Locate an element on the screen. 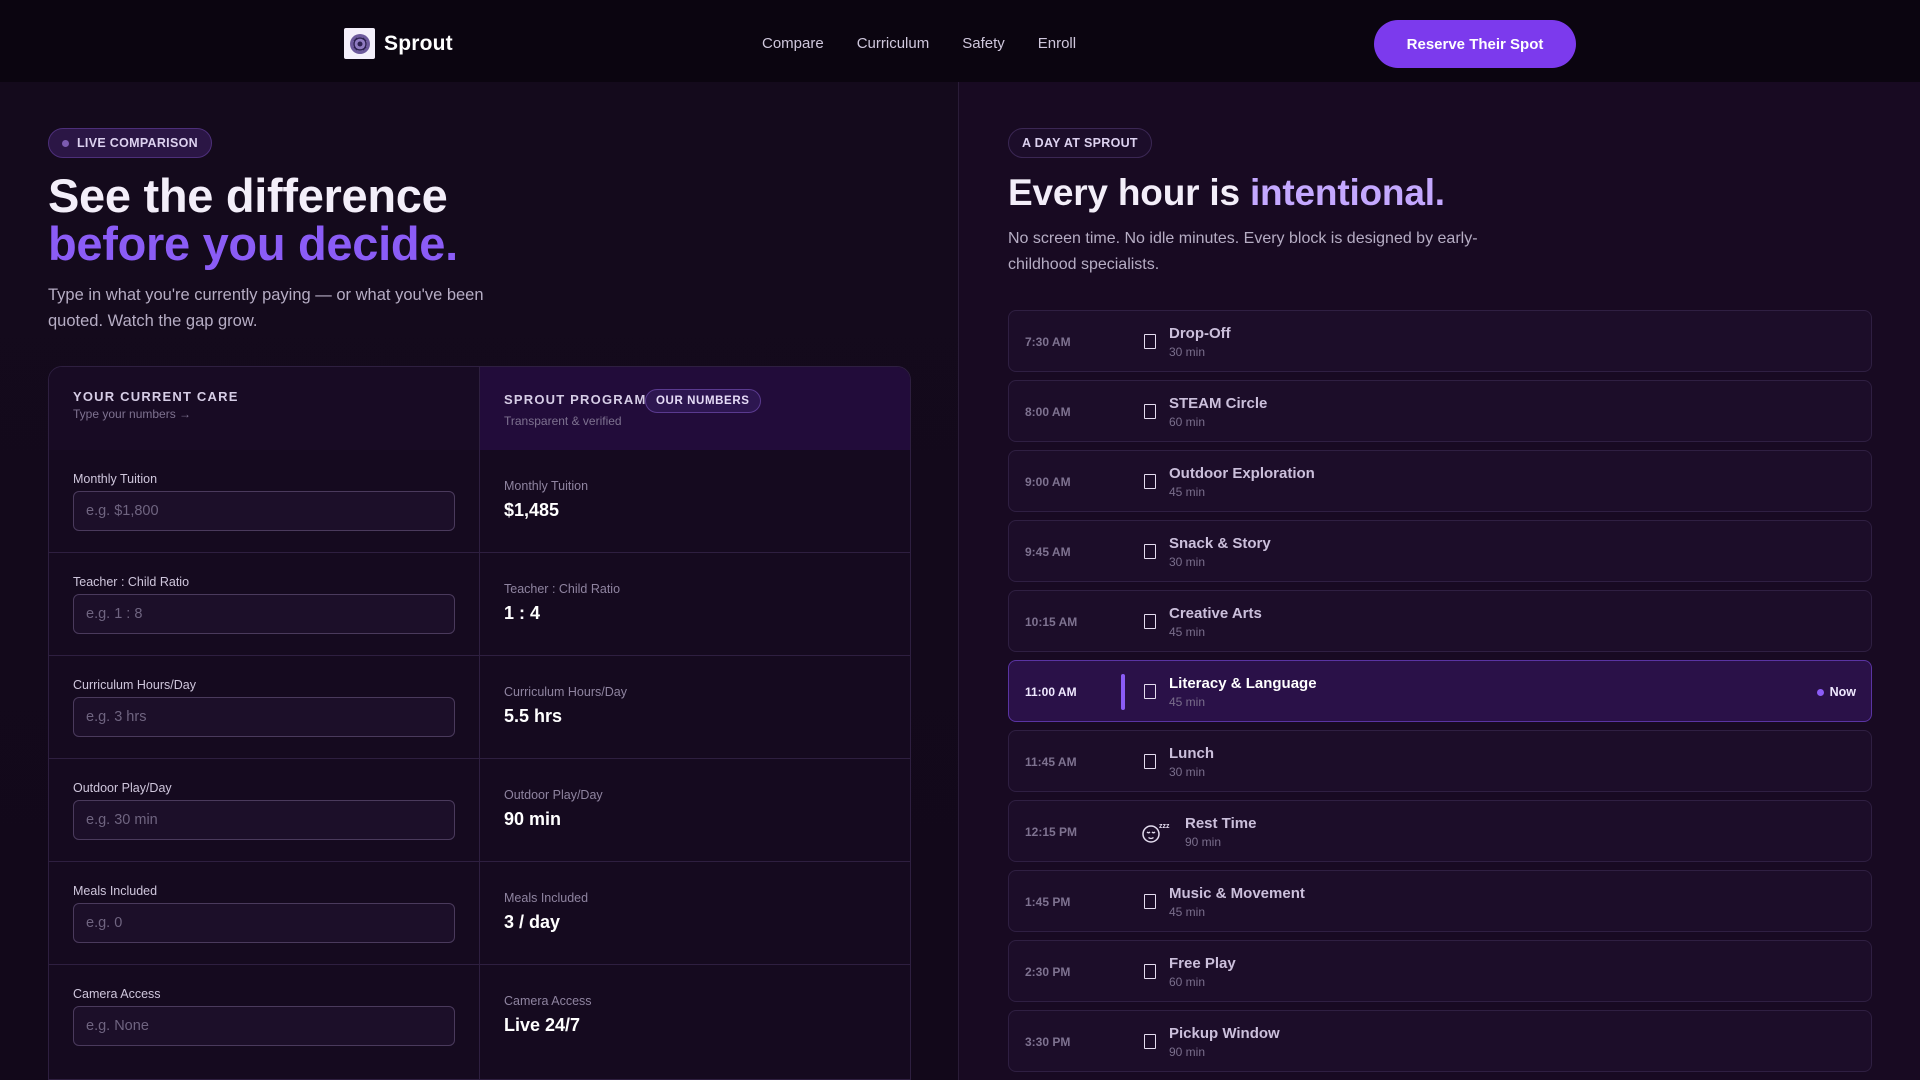  slot-title: Outdoor Exploration is located at coordinates (1242, 473).